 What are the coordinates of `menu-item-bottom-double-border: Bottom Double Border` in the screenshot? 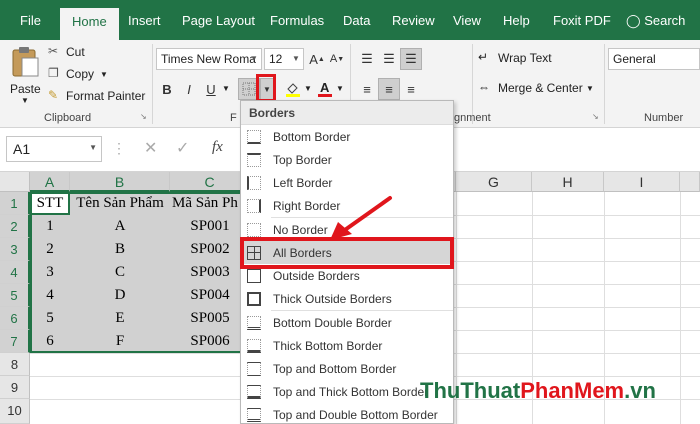 It's located at (347, 322).